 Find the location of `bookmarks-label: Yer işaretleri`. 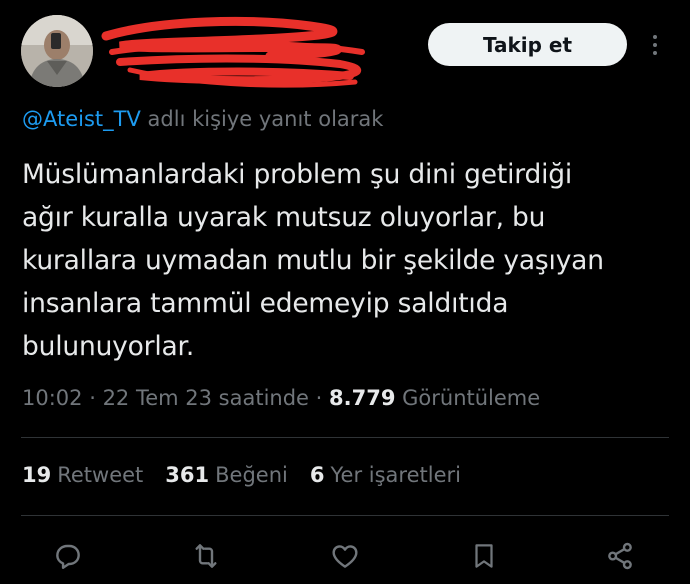

bookmarks-label: Yer işaretleri is located at coordinates (395, 475).